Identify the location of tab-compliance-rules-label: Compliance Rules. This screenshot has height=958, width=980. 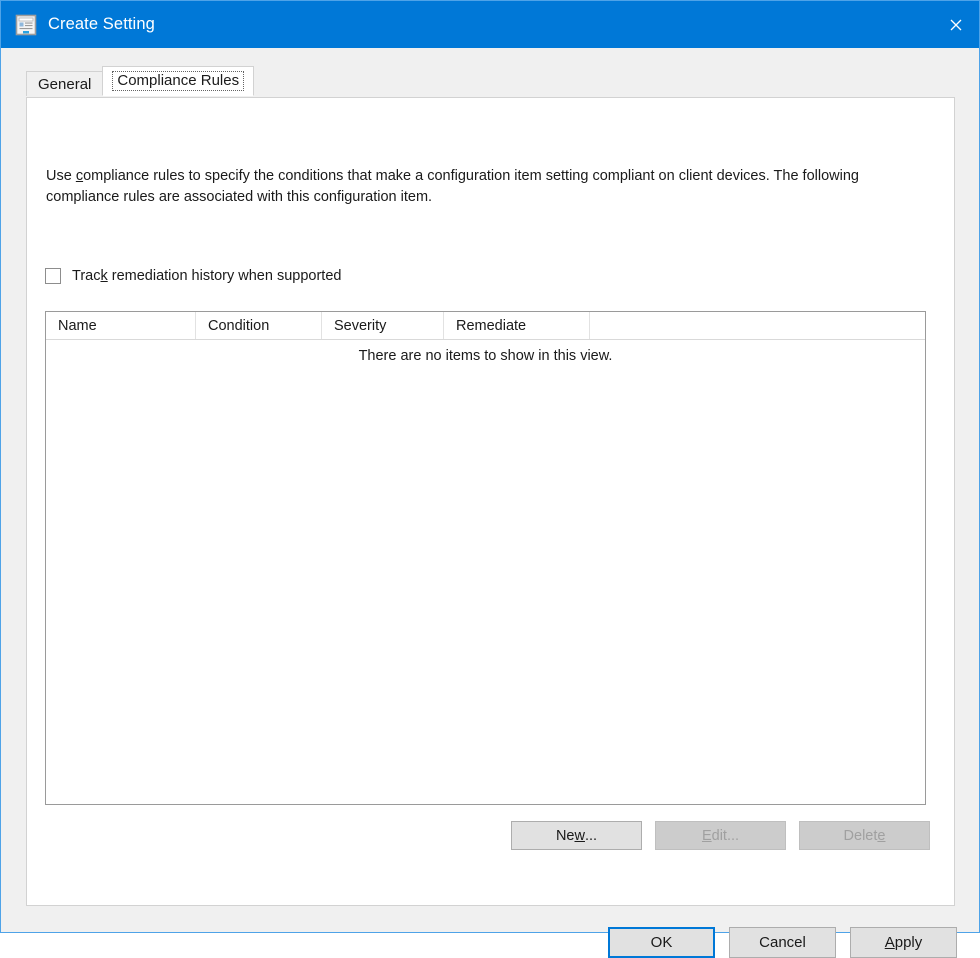
(178, 81).